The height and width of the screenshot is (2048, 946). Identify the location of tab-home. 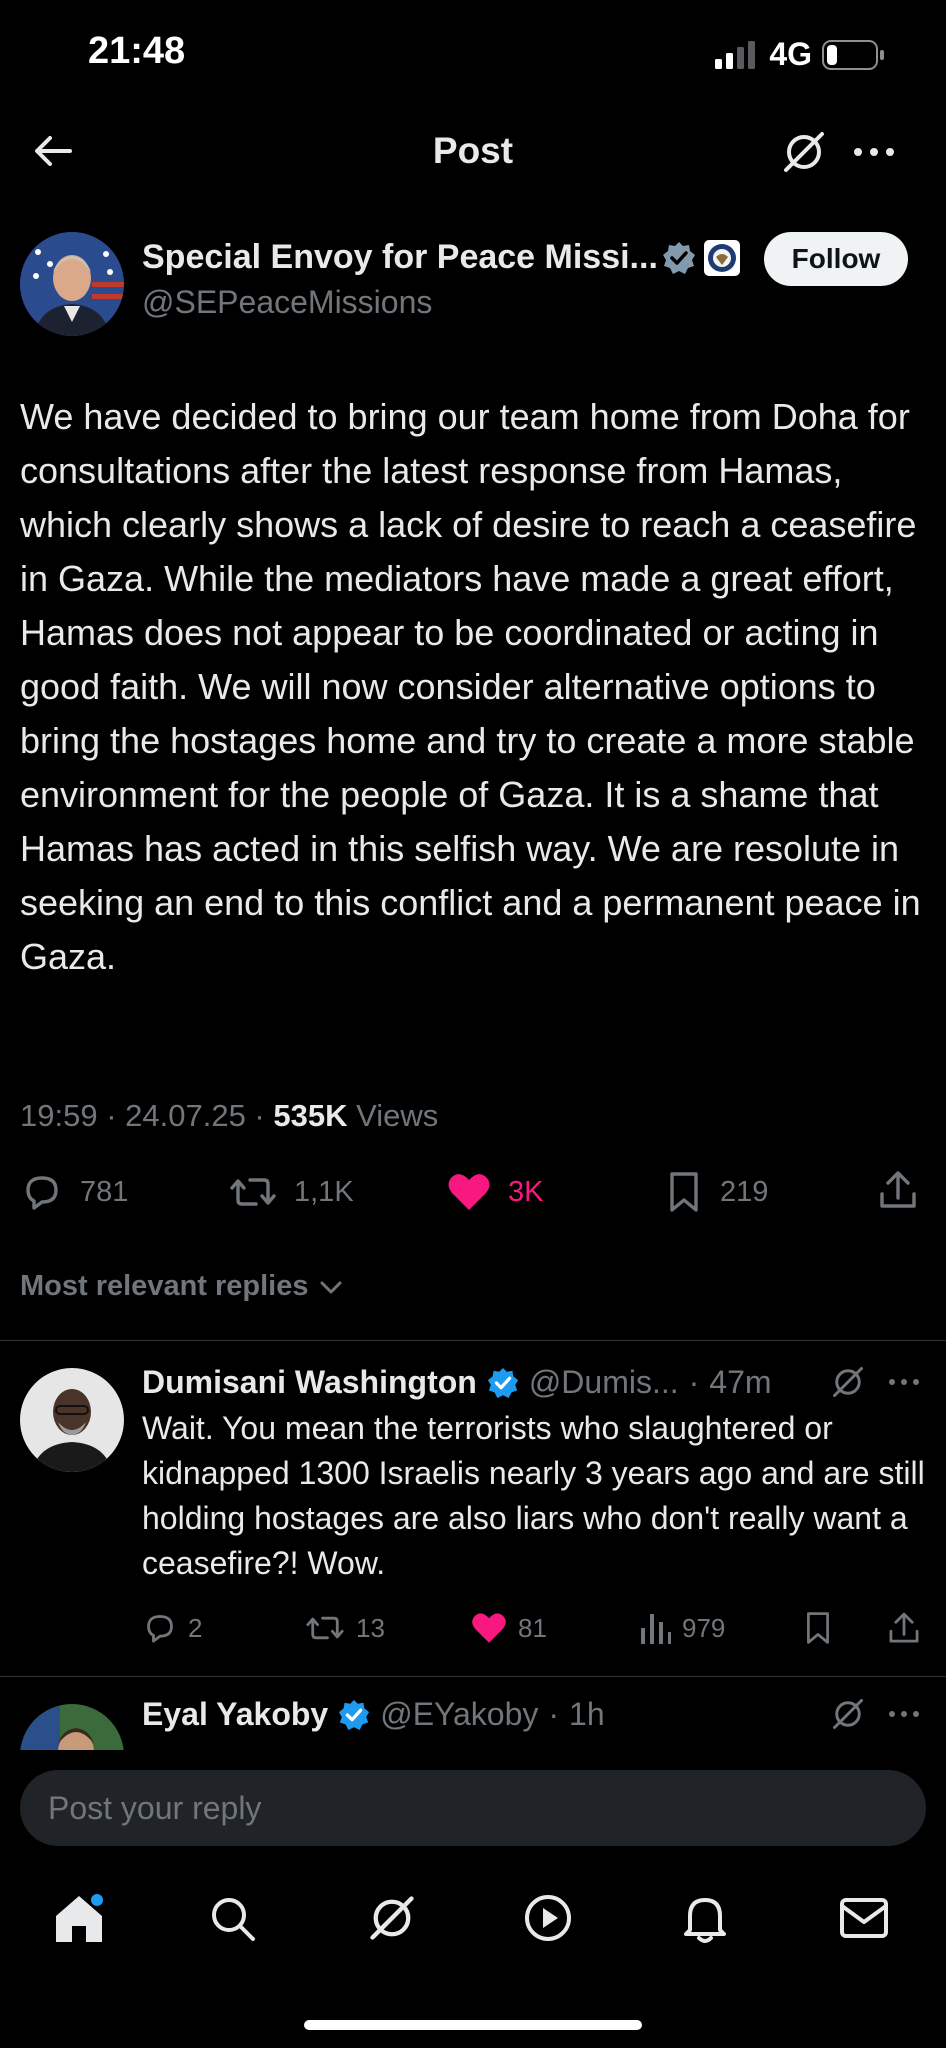
(79, 1919).